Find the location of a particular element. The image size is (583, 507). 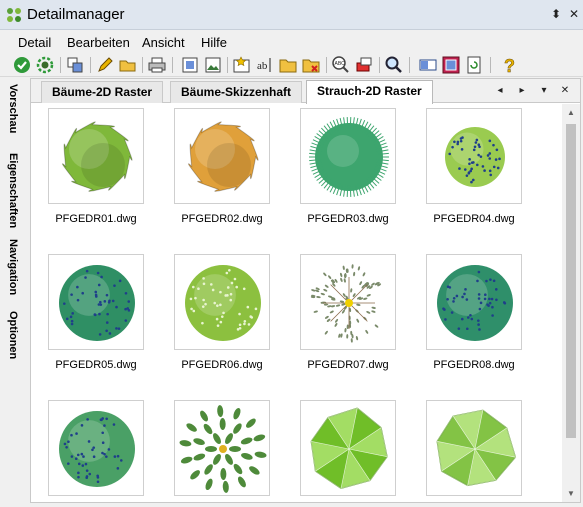

thumbnail-filename: PFGEDR04.dwg is located at coordinates (474, 219).